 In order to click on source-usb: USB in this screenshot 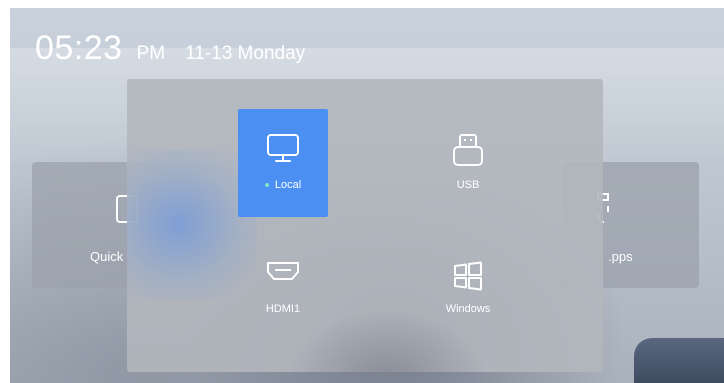, I will do `click(468, 163)`.